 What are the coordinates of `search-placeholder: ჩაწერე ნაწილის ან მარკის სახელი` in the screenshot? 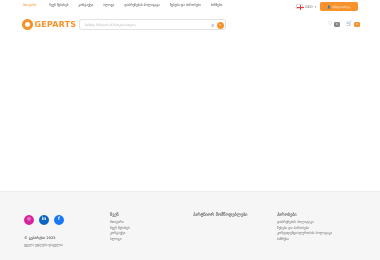 It's located at (110, 25).